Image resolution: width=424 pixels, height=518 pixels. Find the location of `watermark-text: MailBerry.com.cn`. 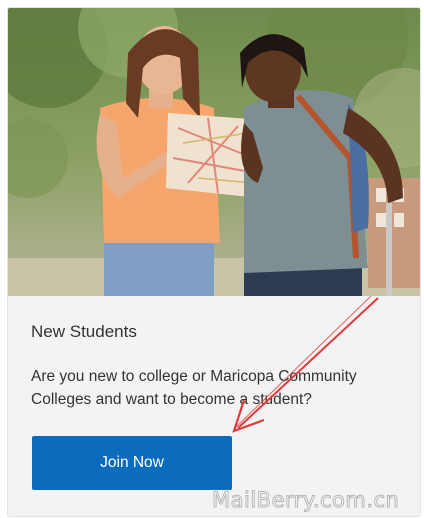

watermark-text: MailBerry.com.cn is located at coordinates (305, 500).